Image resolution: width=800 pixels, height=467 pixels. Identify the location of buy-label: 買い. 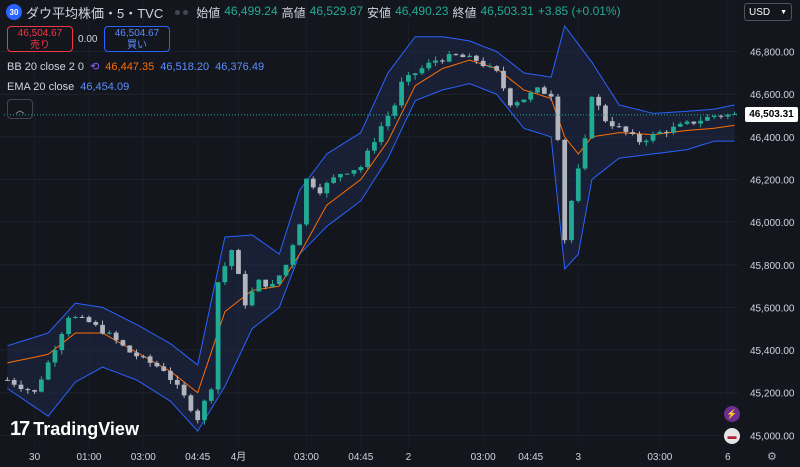
(137, 45).